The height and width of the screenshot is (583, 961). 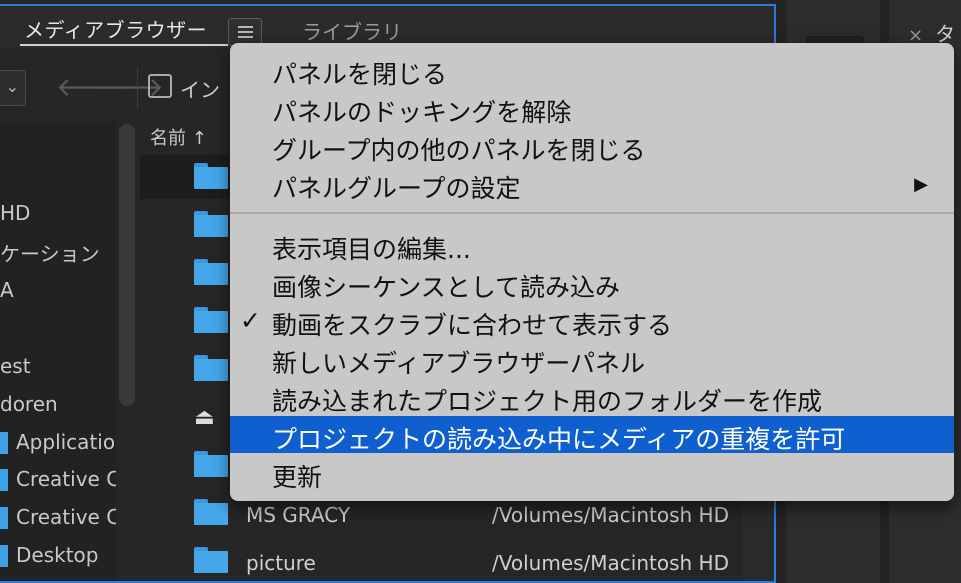 What do you see at coordinates (559, 439) in the screenshot?
I see `menu-item-label: プロジェクトの読み込み中にメディアの重複を許可` at bounding box center [559, 439].